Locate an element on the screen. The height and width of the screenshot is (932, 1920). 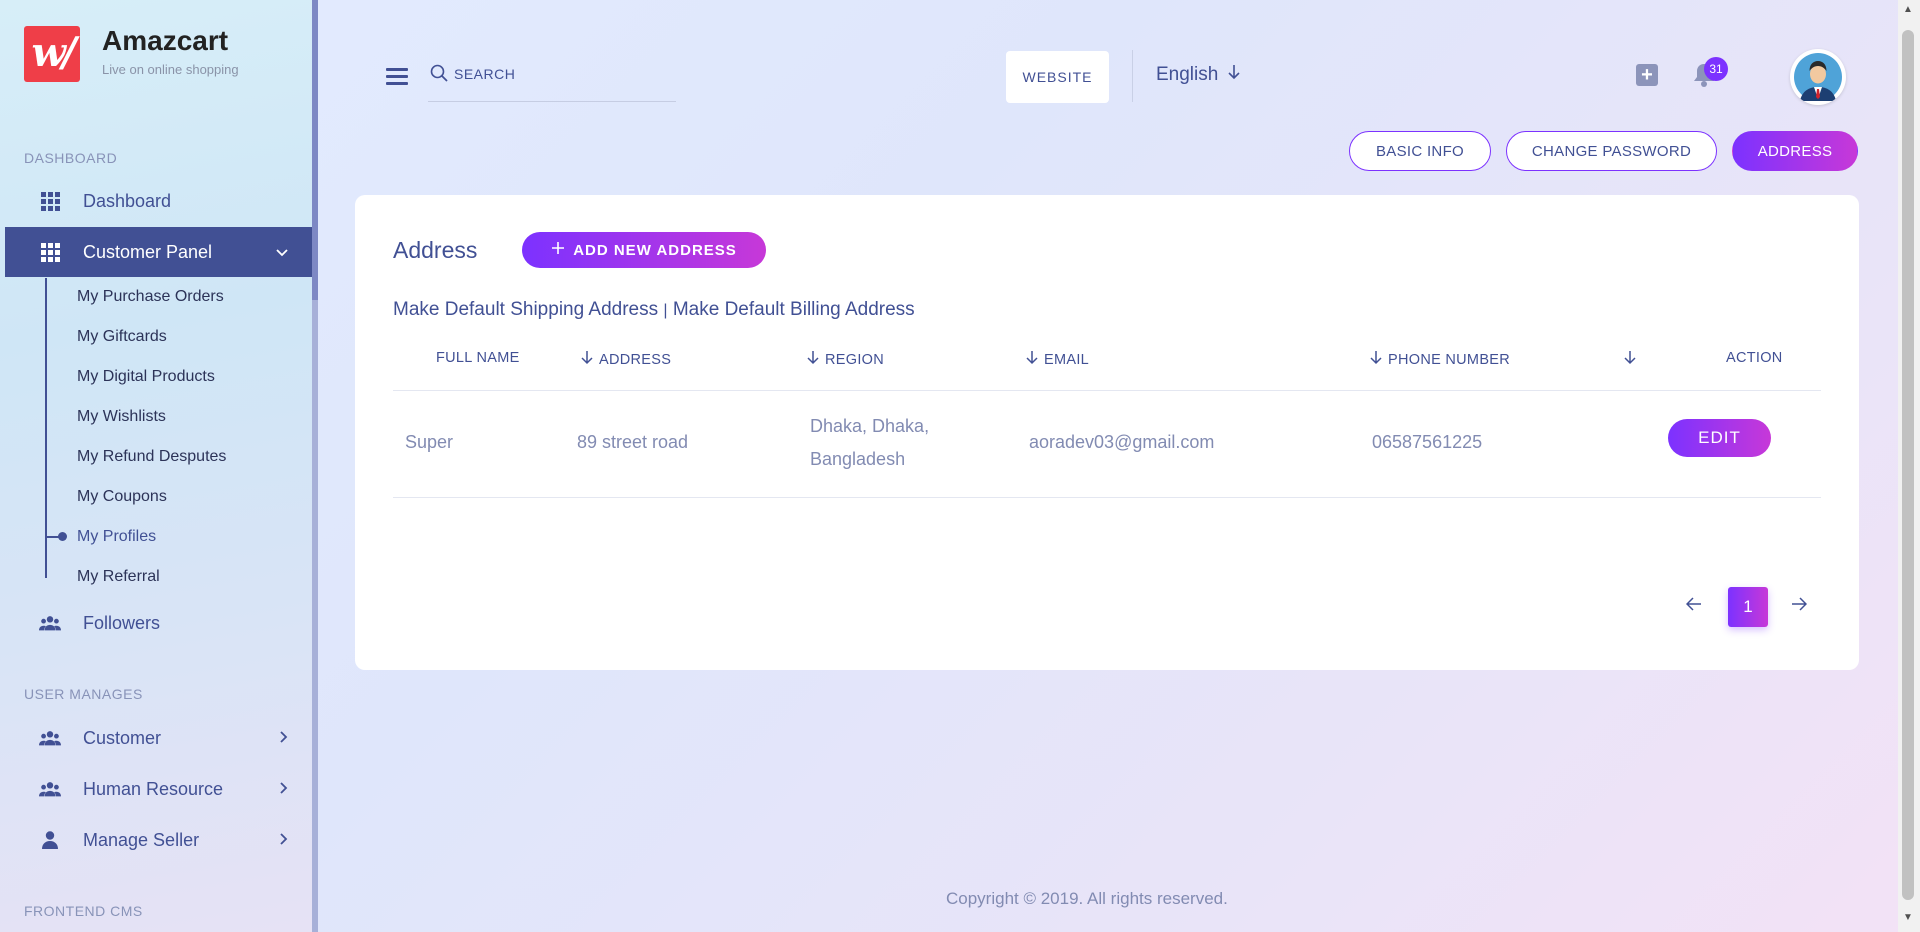
language-select: English is located at coordinates (1198, 75).